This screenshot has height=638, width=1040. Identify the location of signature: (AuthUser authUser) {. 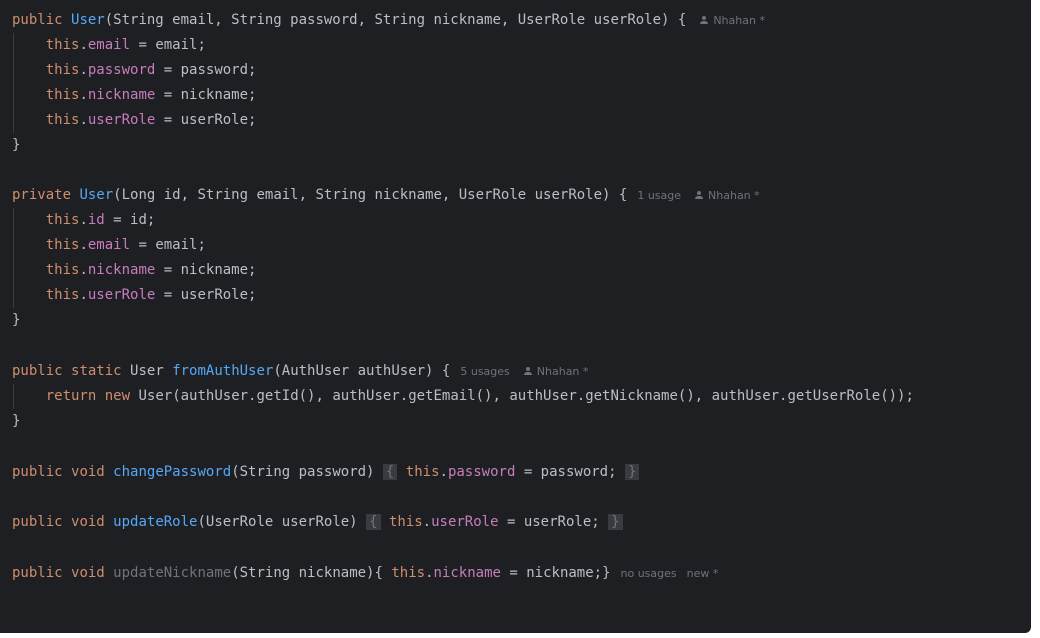
(362, 371).